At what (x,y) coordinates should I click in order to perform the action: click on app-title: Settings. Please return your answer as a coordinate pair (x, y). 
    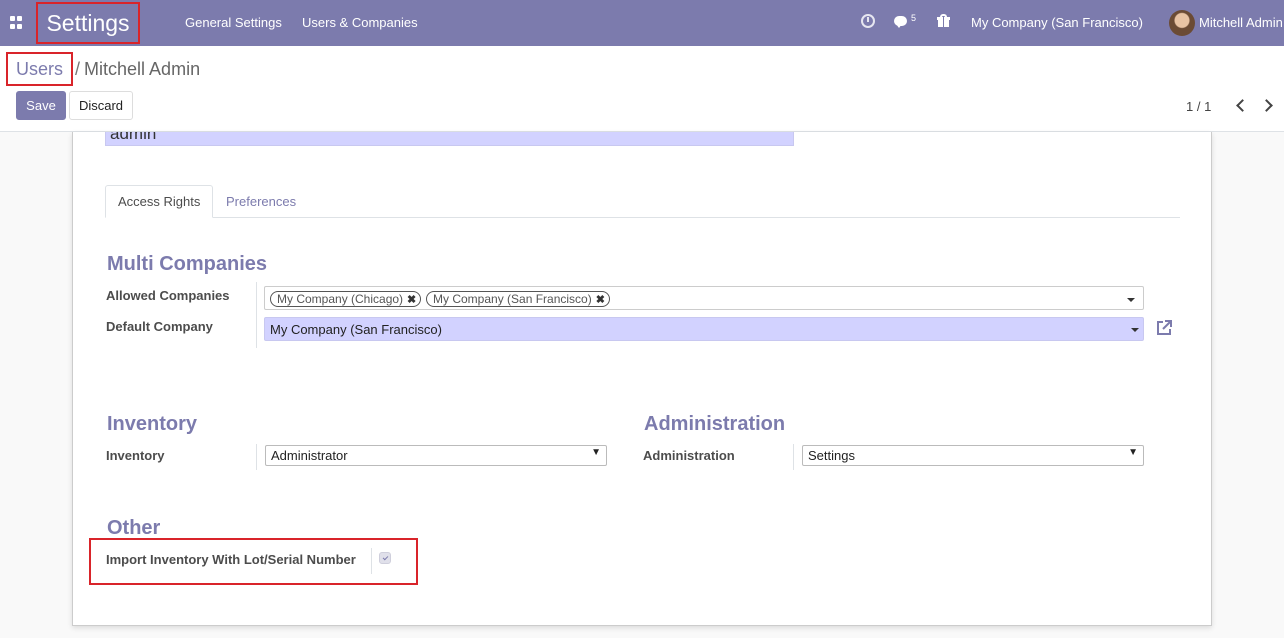
    Looking at the image, I should click on (88, 23).